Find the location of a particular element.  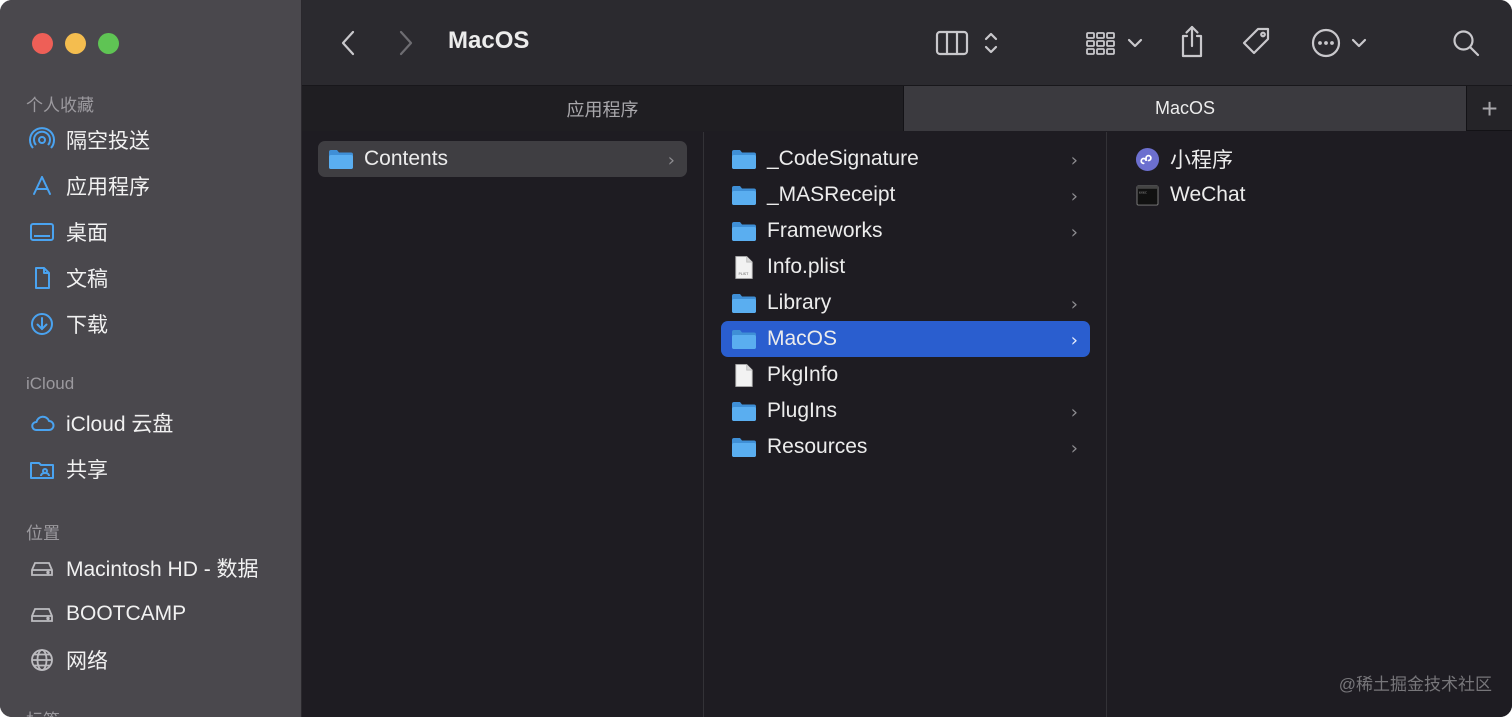

shared-folder-icon is located at coordinates (42, 469).